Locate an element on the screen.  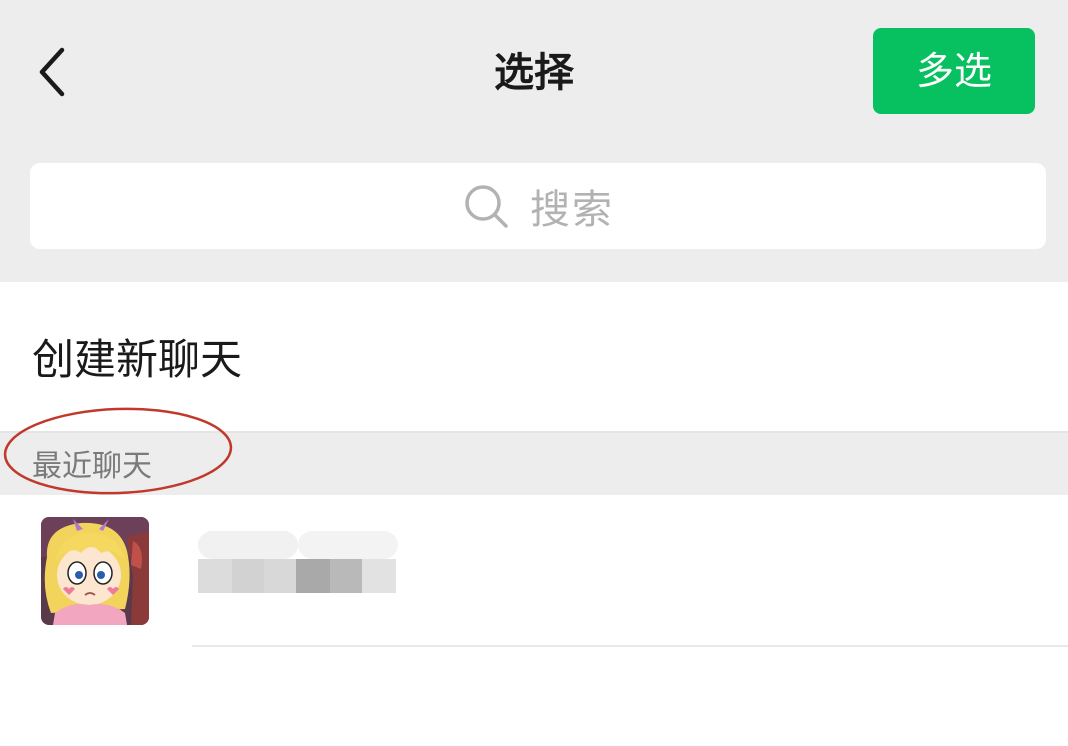
cartoon-girl-avatar-icon is located at coordinates (95, 571).